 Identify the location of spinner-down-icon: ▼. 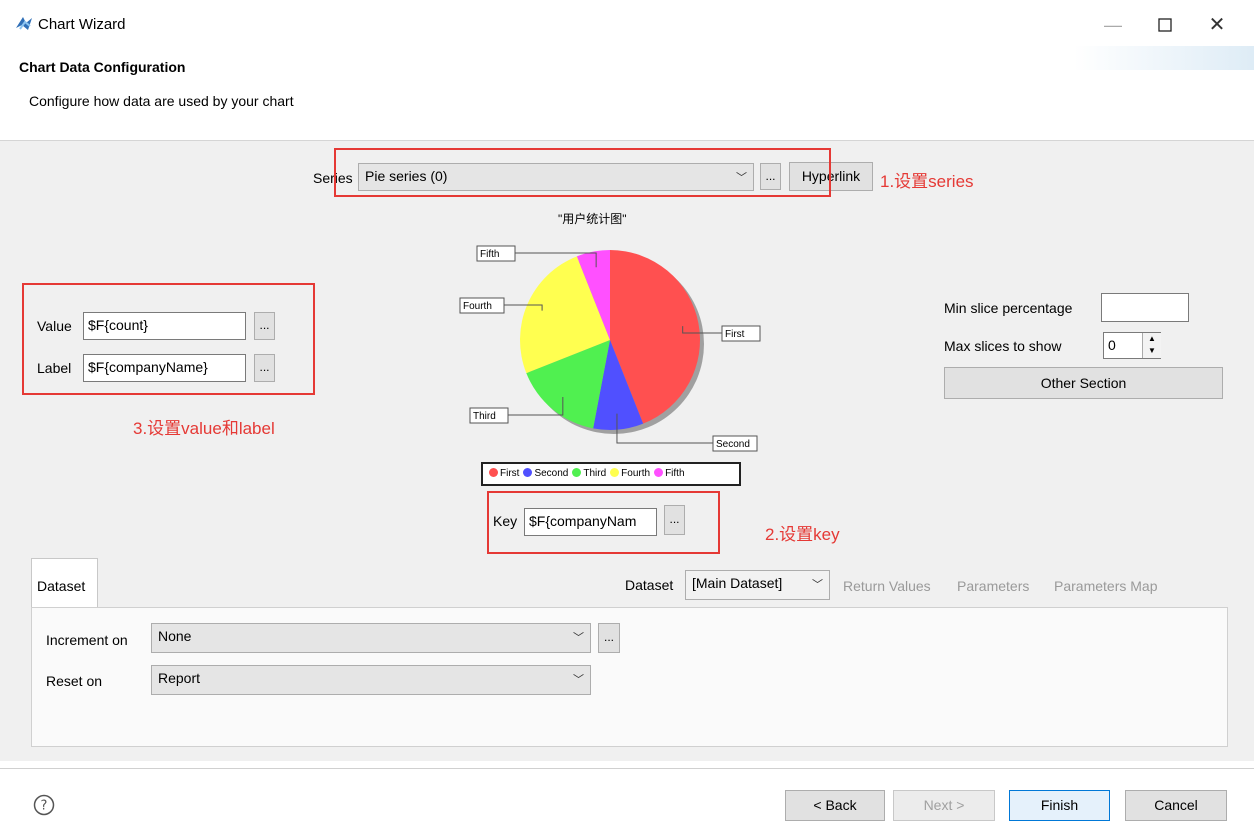
(1152, 351).